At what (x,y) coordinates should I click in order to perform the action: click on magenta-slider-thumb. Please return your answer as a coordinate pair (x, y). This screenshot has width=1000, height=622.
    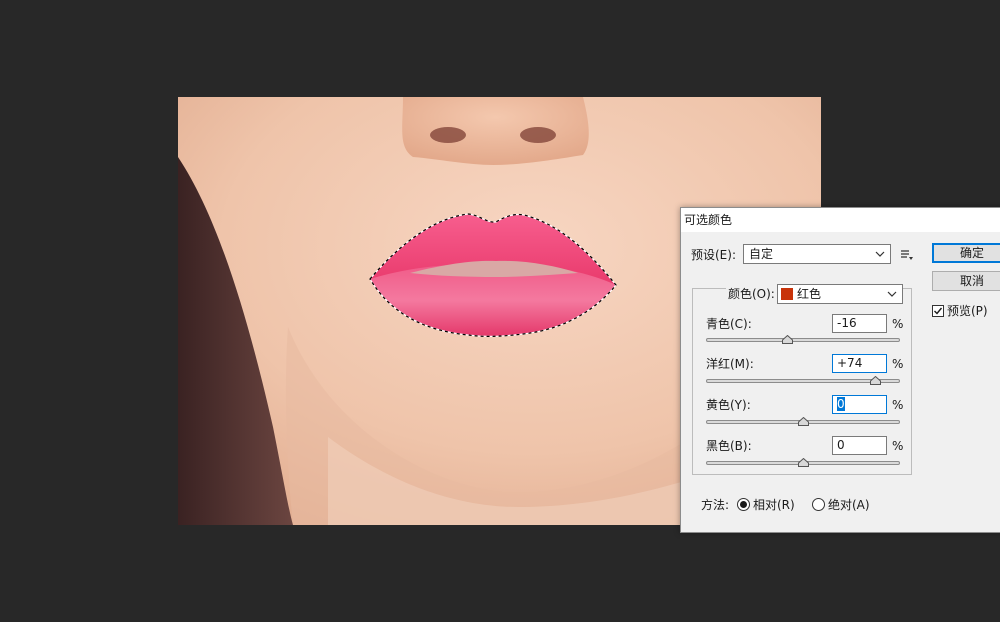
    Looking at the image, I should click on (875, 380).